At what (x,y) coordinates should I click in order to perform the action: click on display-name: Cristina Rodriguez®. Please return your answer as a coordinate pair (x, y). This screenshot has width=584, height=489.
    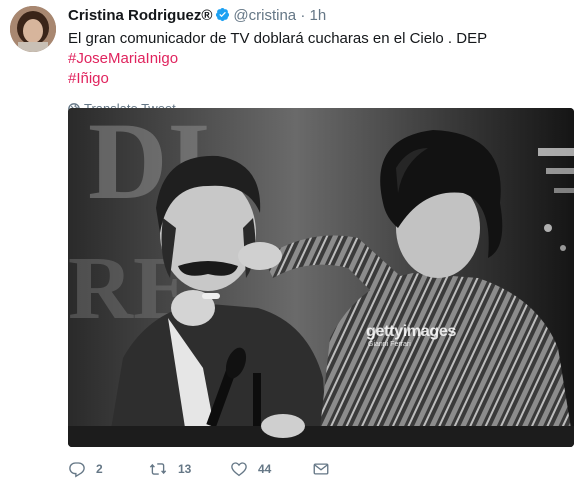
    Looking at the image, I should click on (140, 15).